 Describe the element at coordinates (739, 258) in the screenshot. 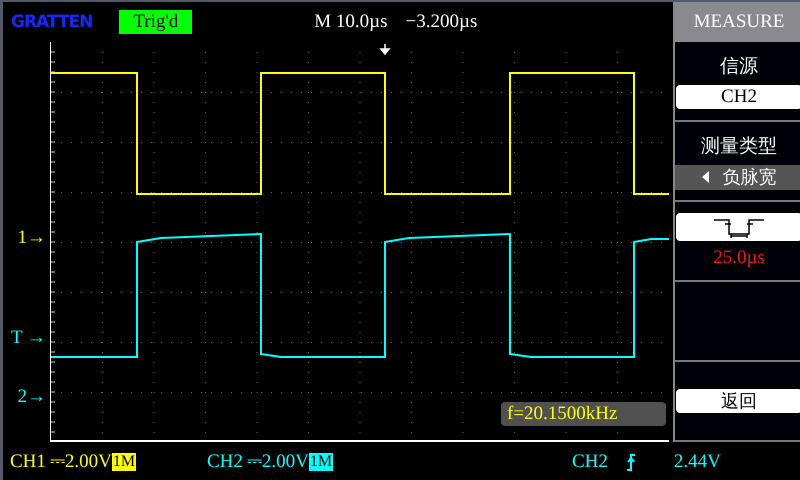

I see `measurement-value: 25.0µs` at that location.